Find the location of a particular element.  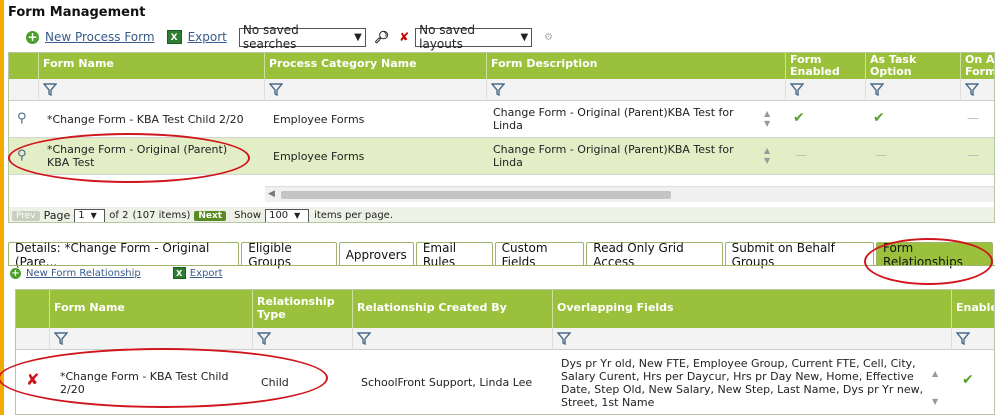

page-select-value: 1 is located at coordinates (81, 215).